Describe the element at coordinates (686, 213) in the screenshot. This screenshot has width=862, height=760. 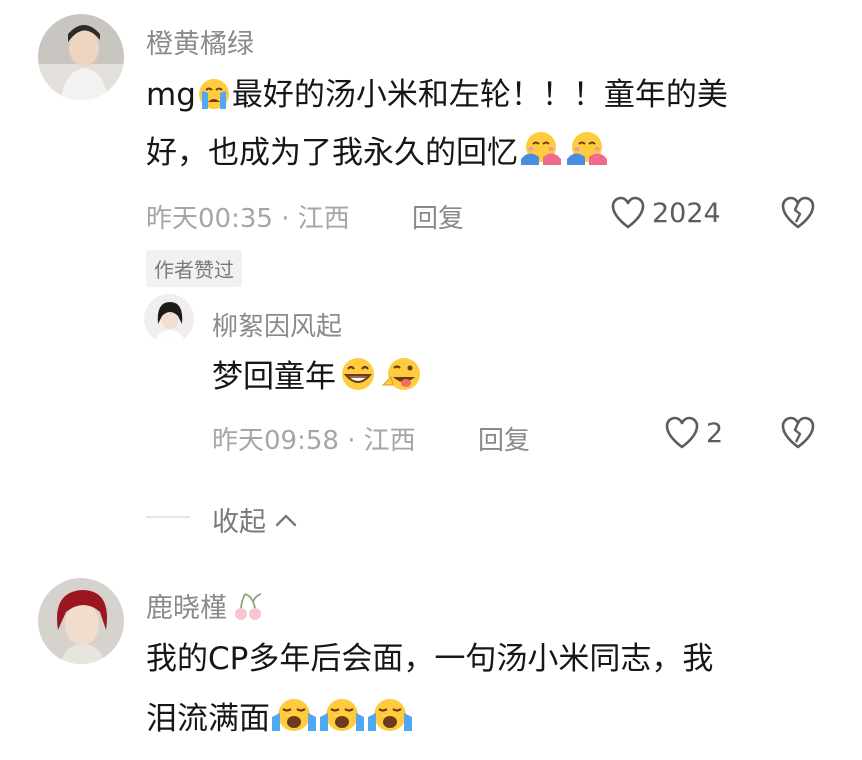
I see `like-count: 2024` at that location.